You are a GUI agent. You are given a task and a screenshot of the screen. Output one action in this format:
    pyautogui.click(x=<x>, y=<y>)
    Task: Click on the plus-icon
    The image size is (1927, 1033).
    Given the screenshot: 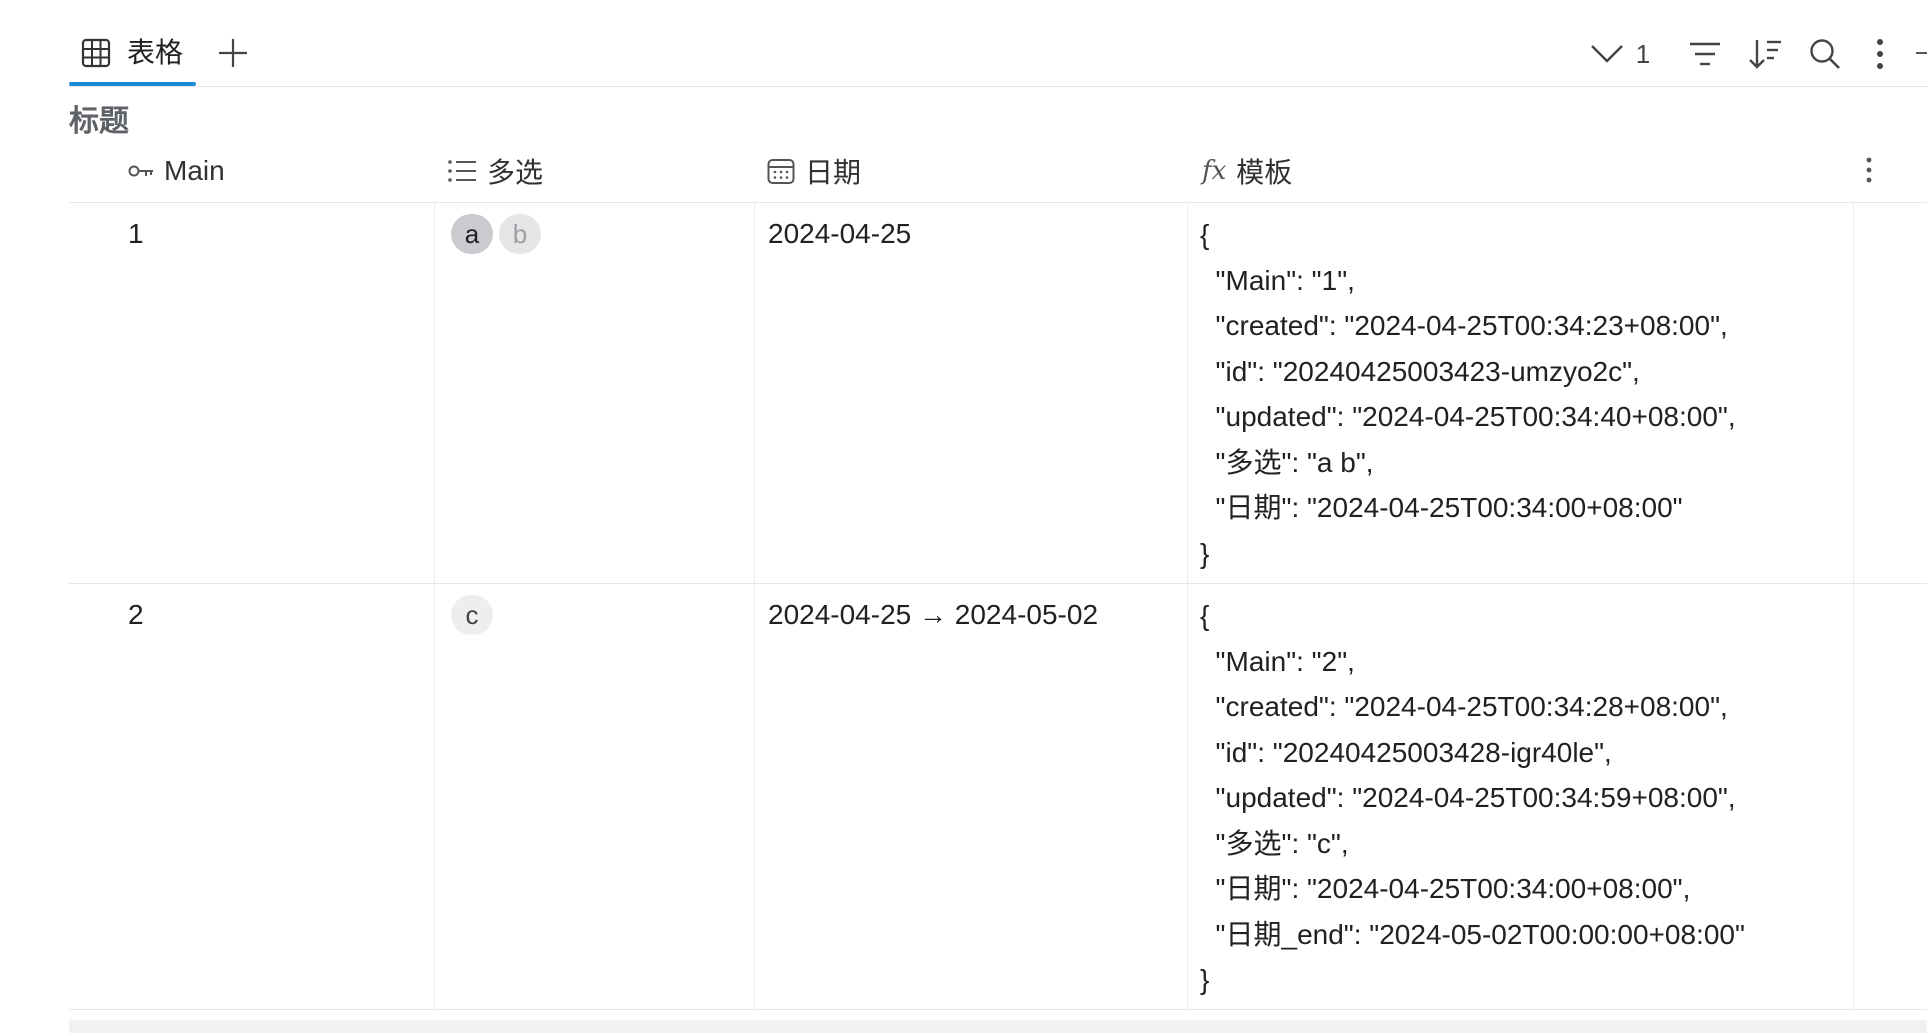 What is the action you would take?
    pyautogui.click(x=233, y=53)
    